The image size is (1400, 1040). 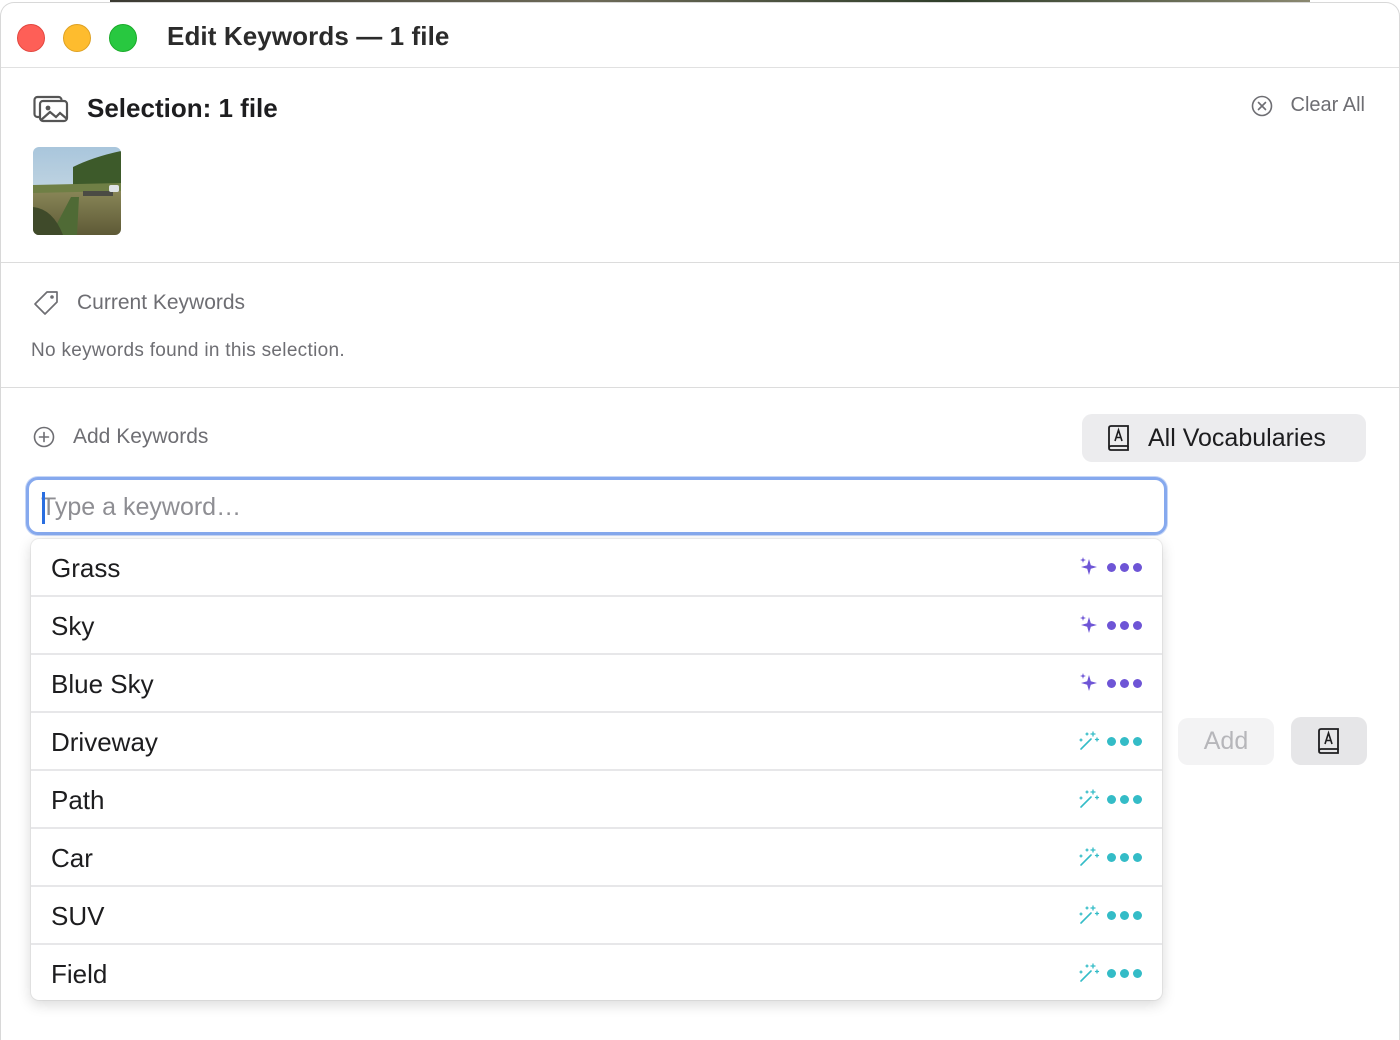 What do you see at coordinates (43, 508) in the screenshot?
I see `text-cursor` at bounding box center [43, 508].